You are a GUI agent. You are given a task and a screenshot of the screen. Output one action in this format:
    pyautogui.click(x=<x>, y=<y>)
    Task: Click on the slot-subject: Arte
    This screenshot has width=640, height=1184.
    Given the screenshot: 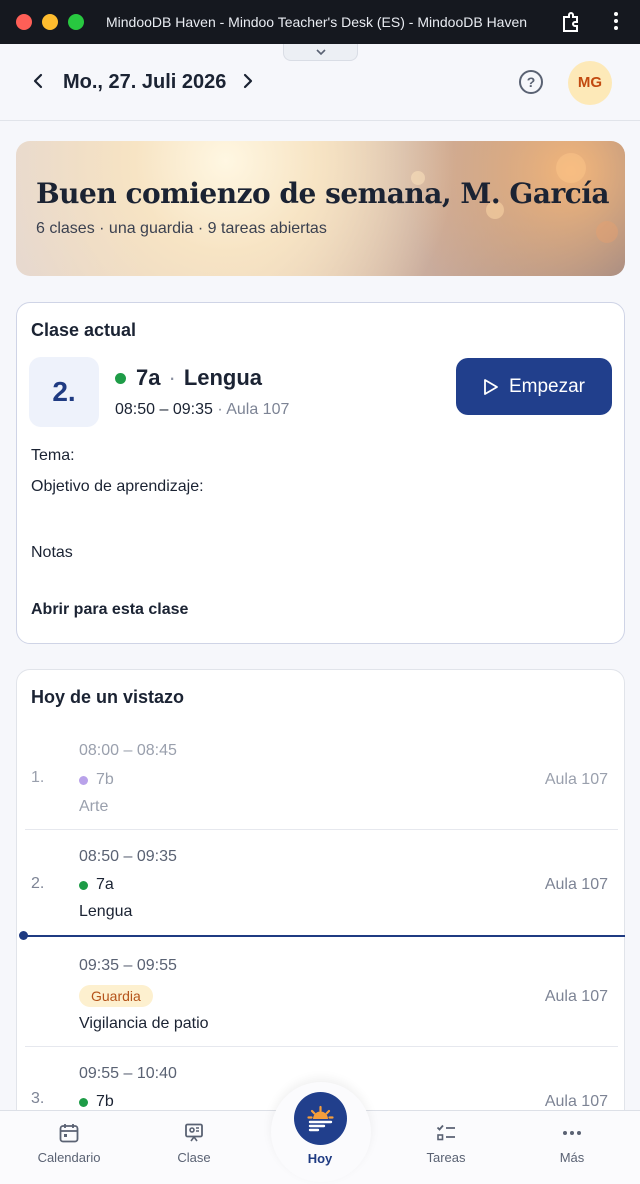 What is the action you would take?
    pyautogui.click(x=94, y=806)
    